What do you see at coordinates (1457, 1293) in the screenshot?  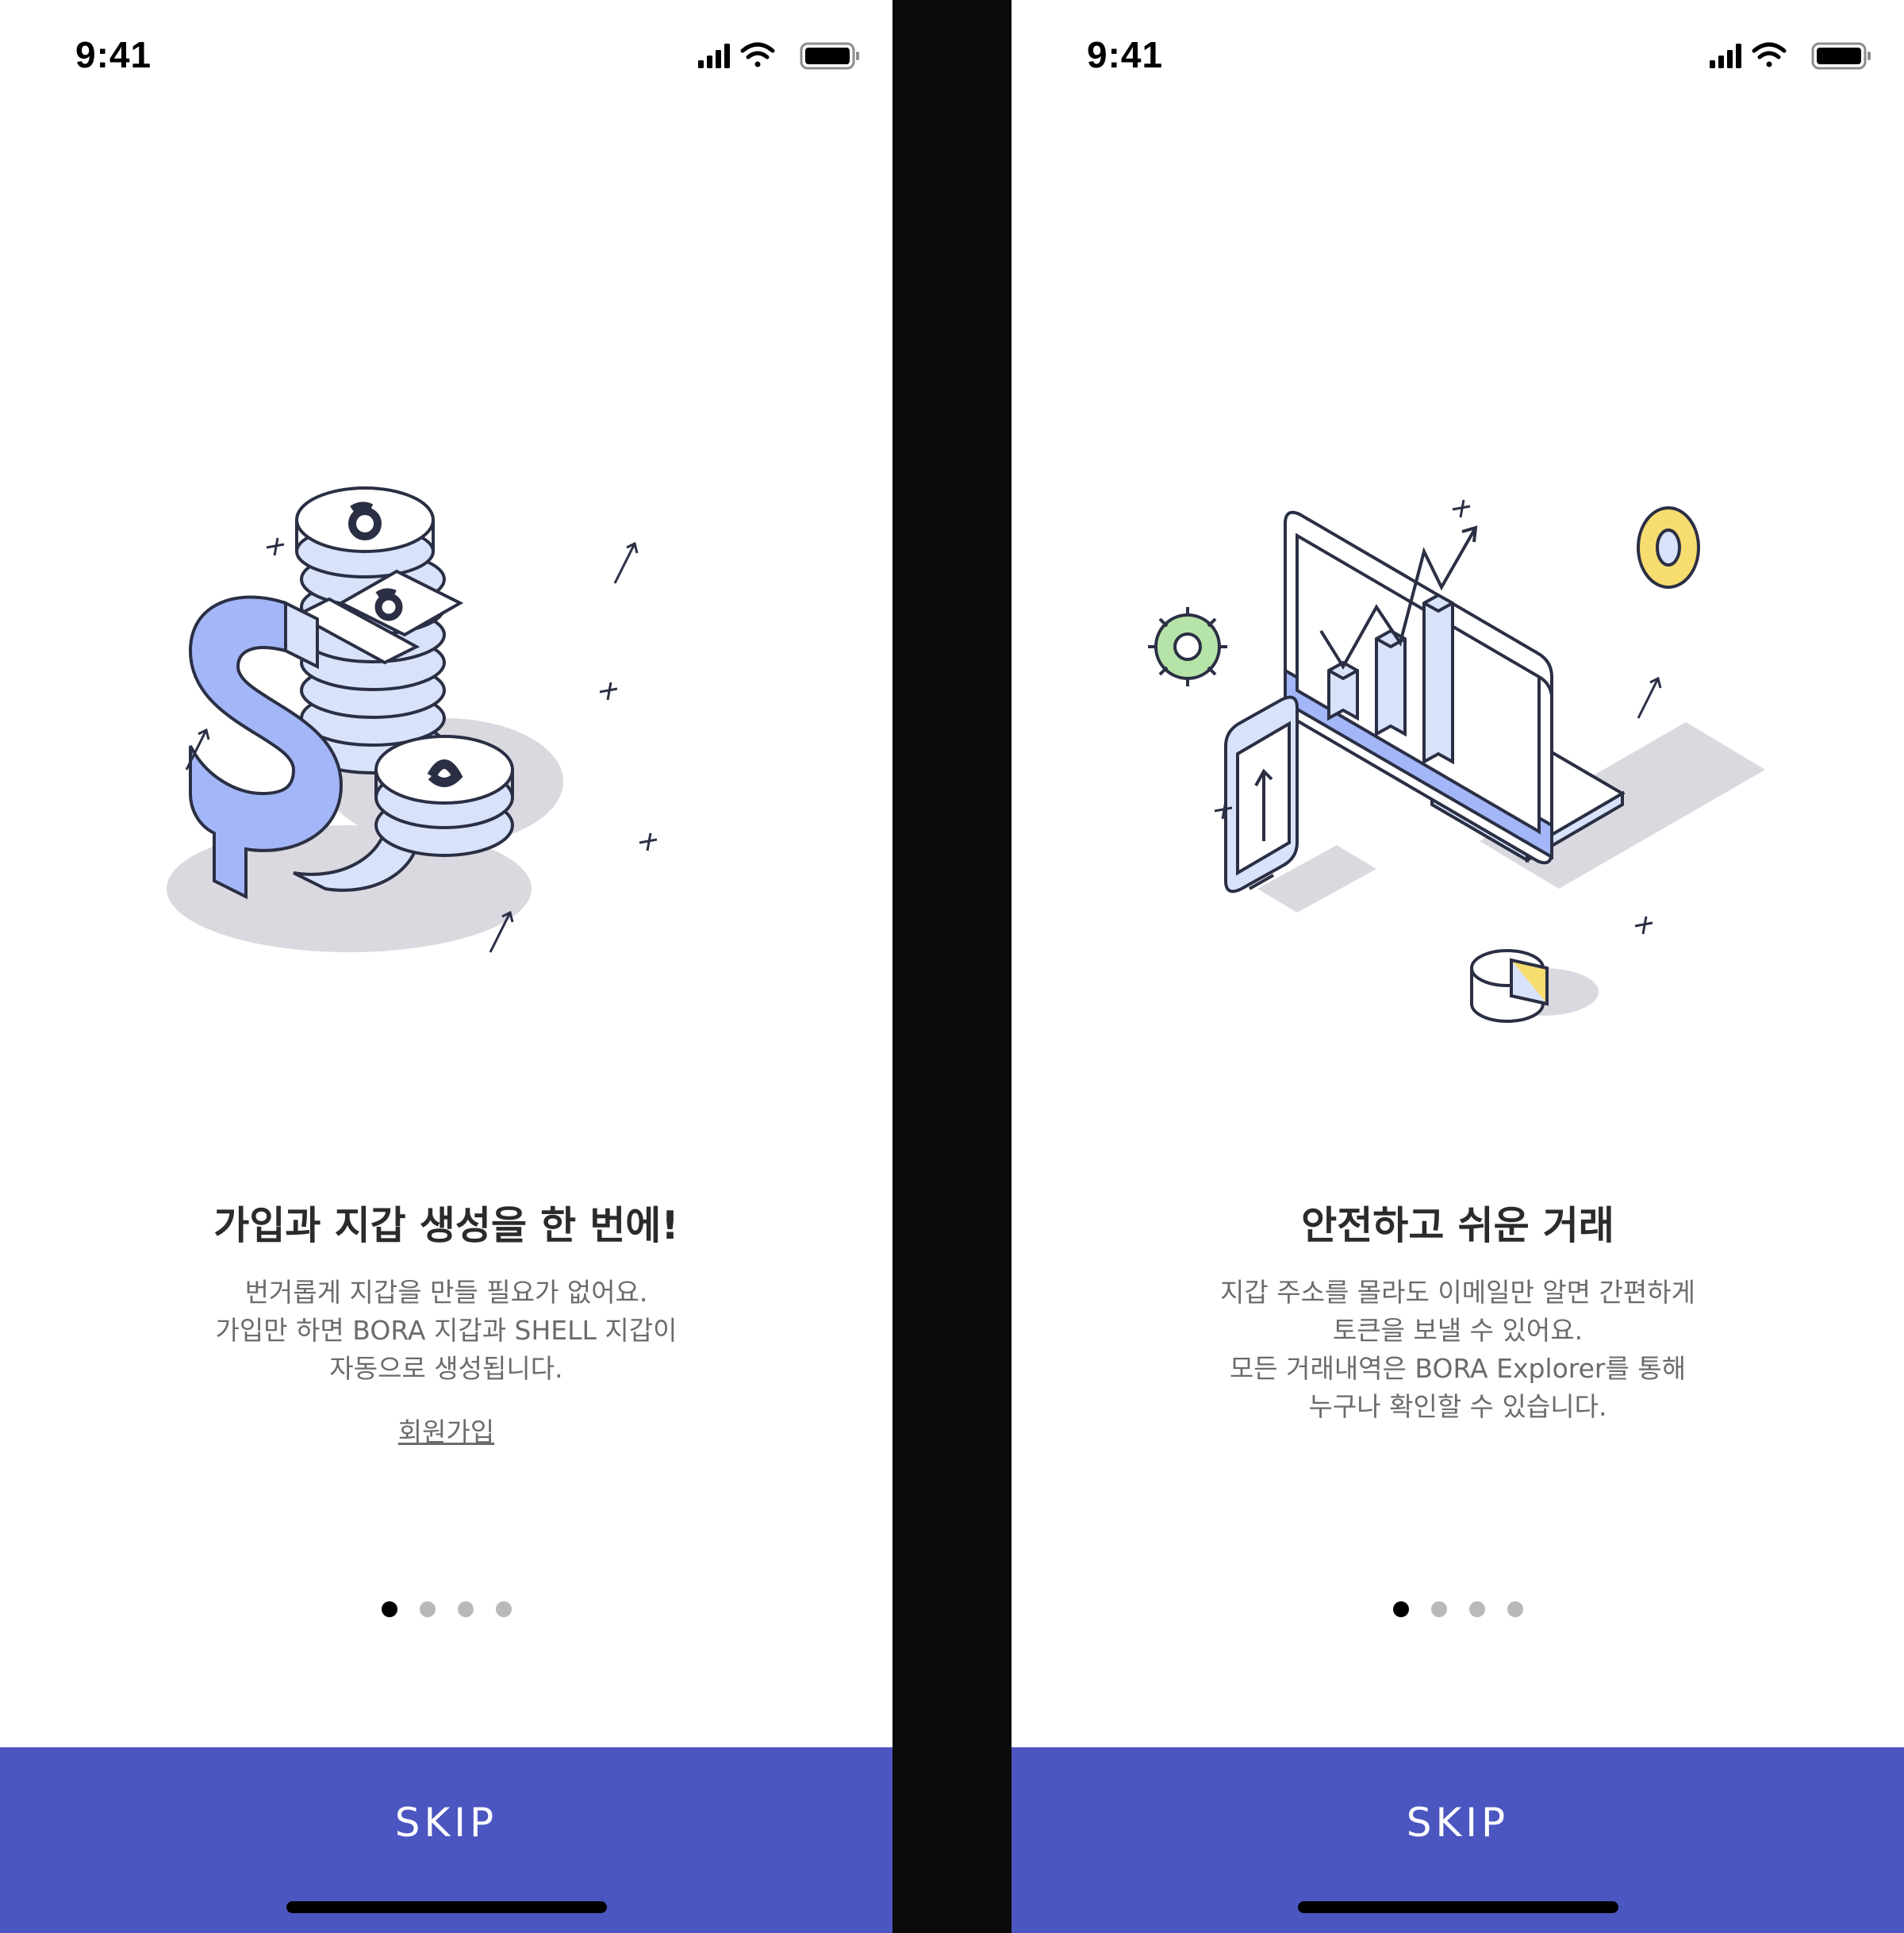 I see `description-line: 지갑 주소를 몰라도 이메일만 알면 간편하게` at bounding box center [1457, 1293].